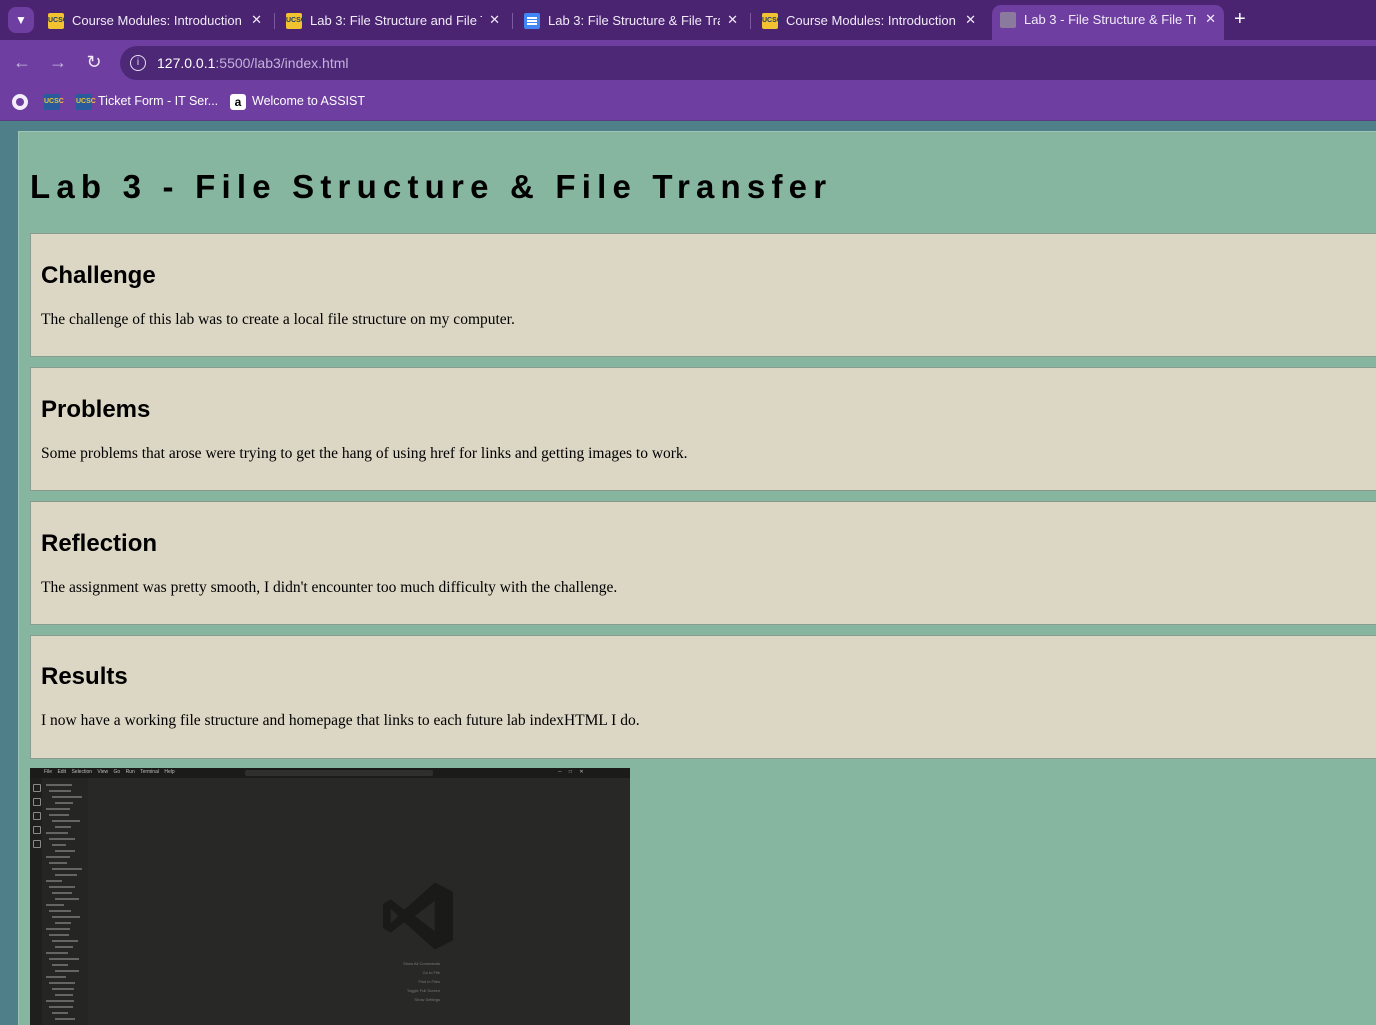 The height and width of the screenshot is (1025, 1376). I want to click on assist-icon: a, so click(238, 102).